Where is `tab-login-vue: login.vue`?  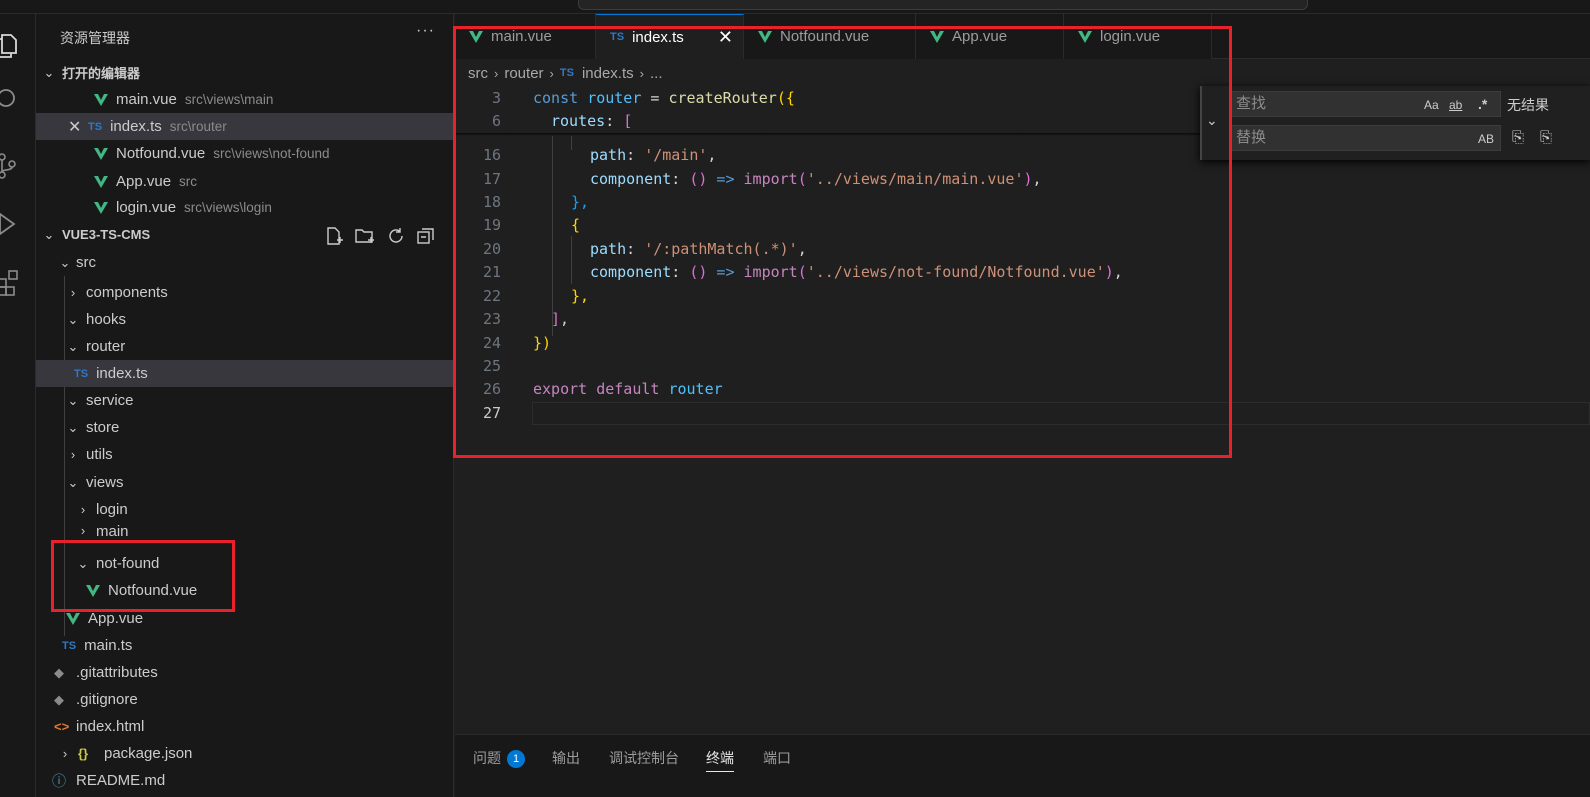 tab-login-vue: login.vue is located at coordinates (1138, 36).